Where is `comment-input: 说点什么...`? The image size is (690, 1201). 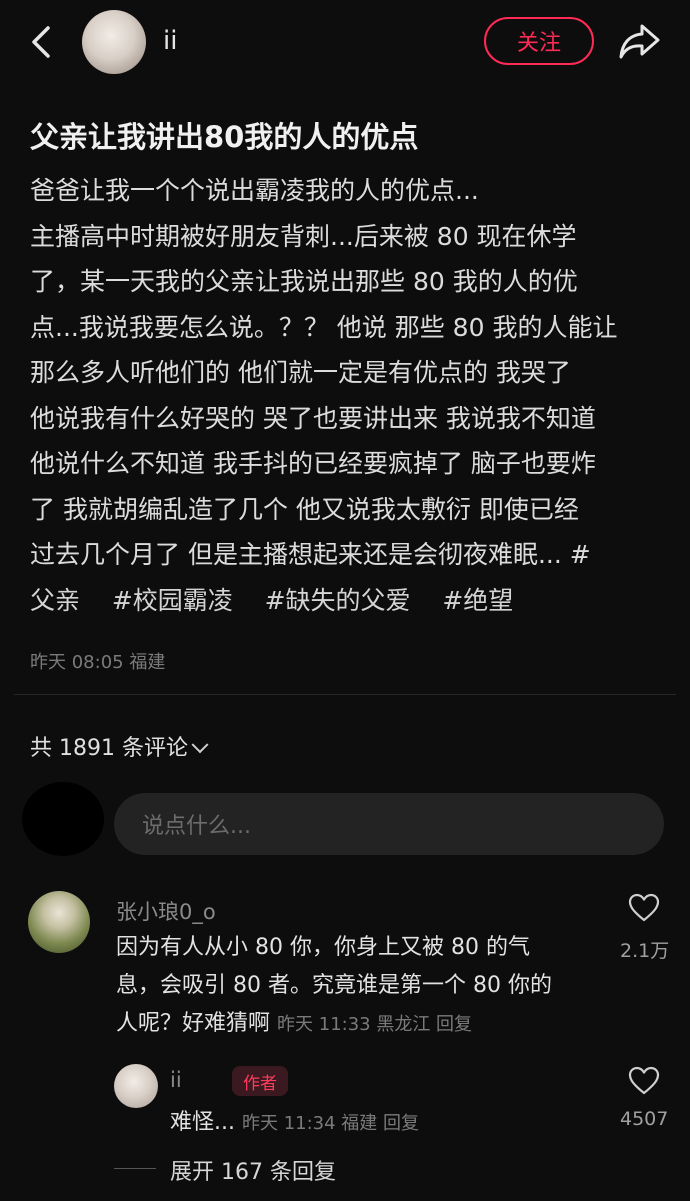
comment-input: 说点什么... is located at coordinates (389, 824).